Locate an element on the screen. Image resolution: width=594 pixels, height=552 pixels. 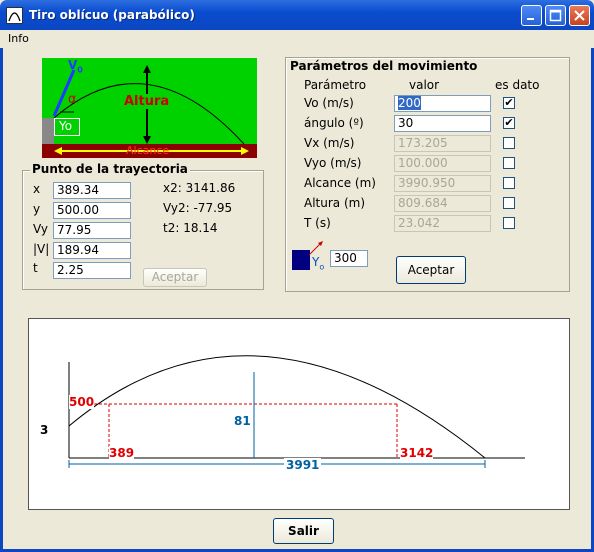
param-check-angulo: ✔ is located at coordinates (509, 123).